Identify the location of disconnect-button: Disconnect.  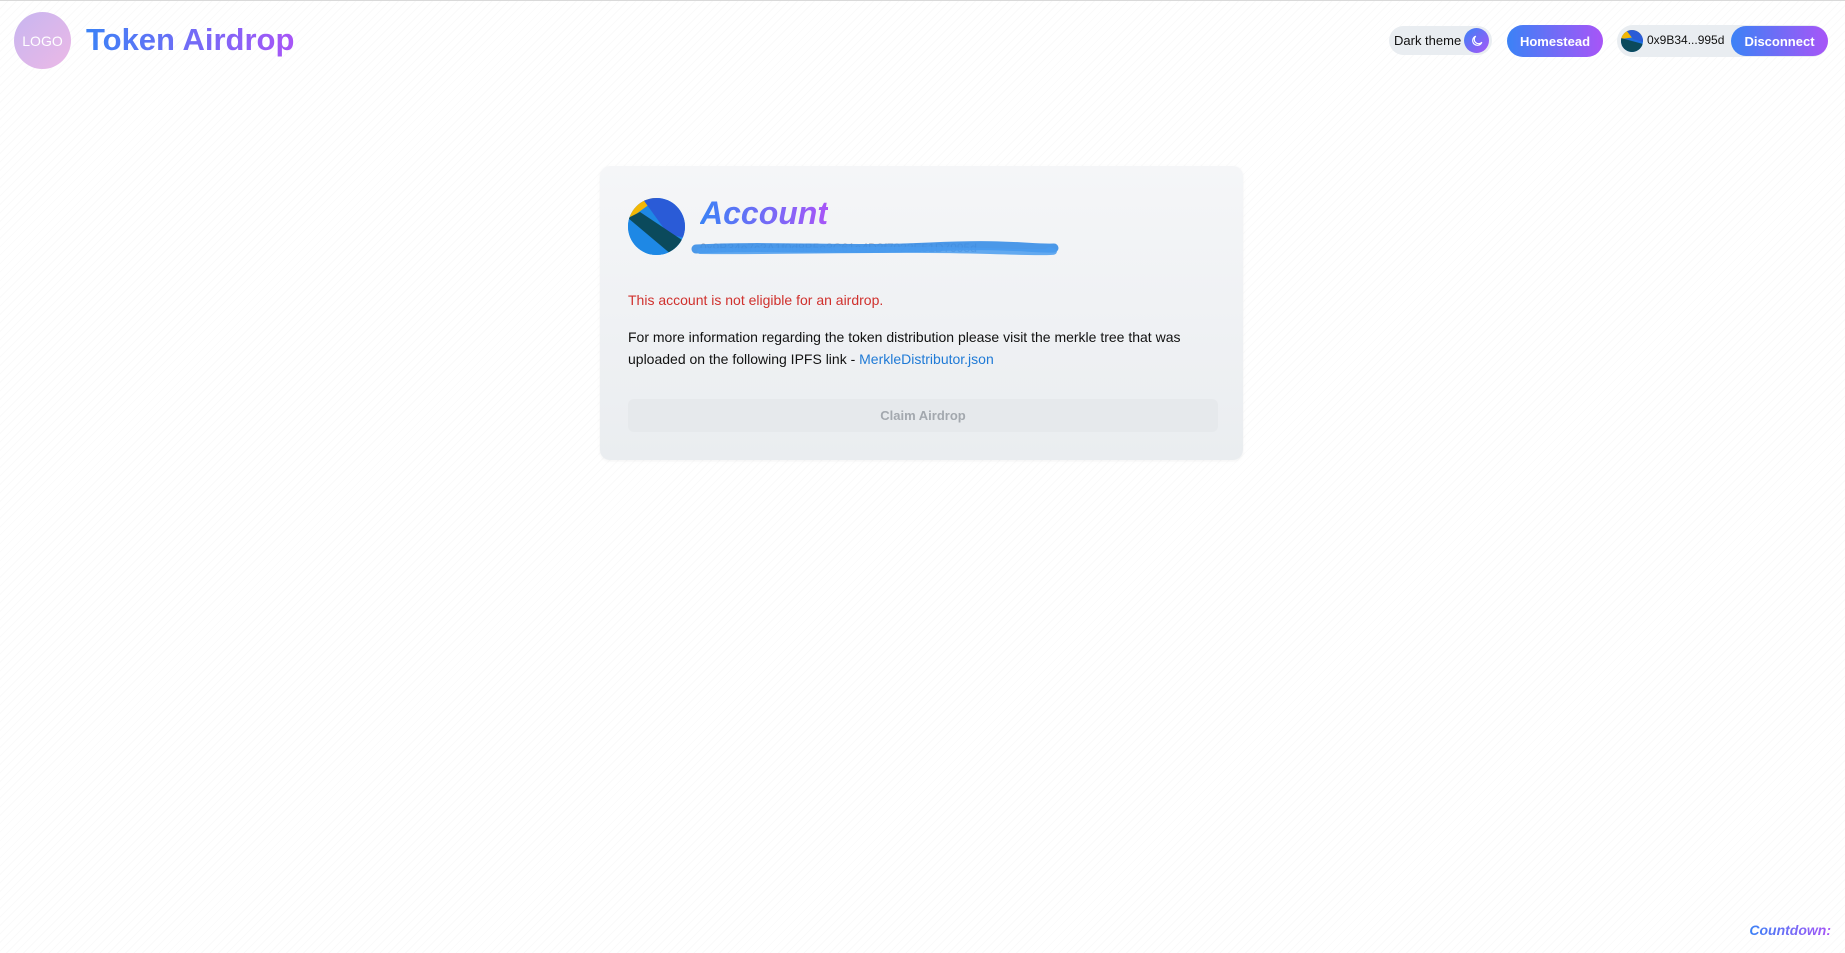
(1779, 41).